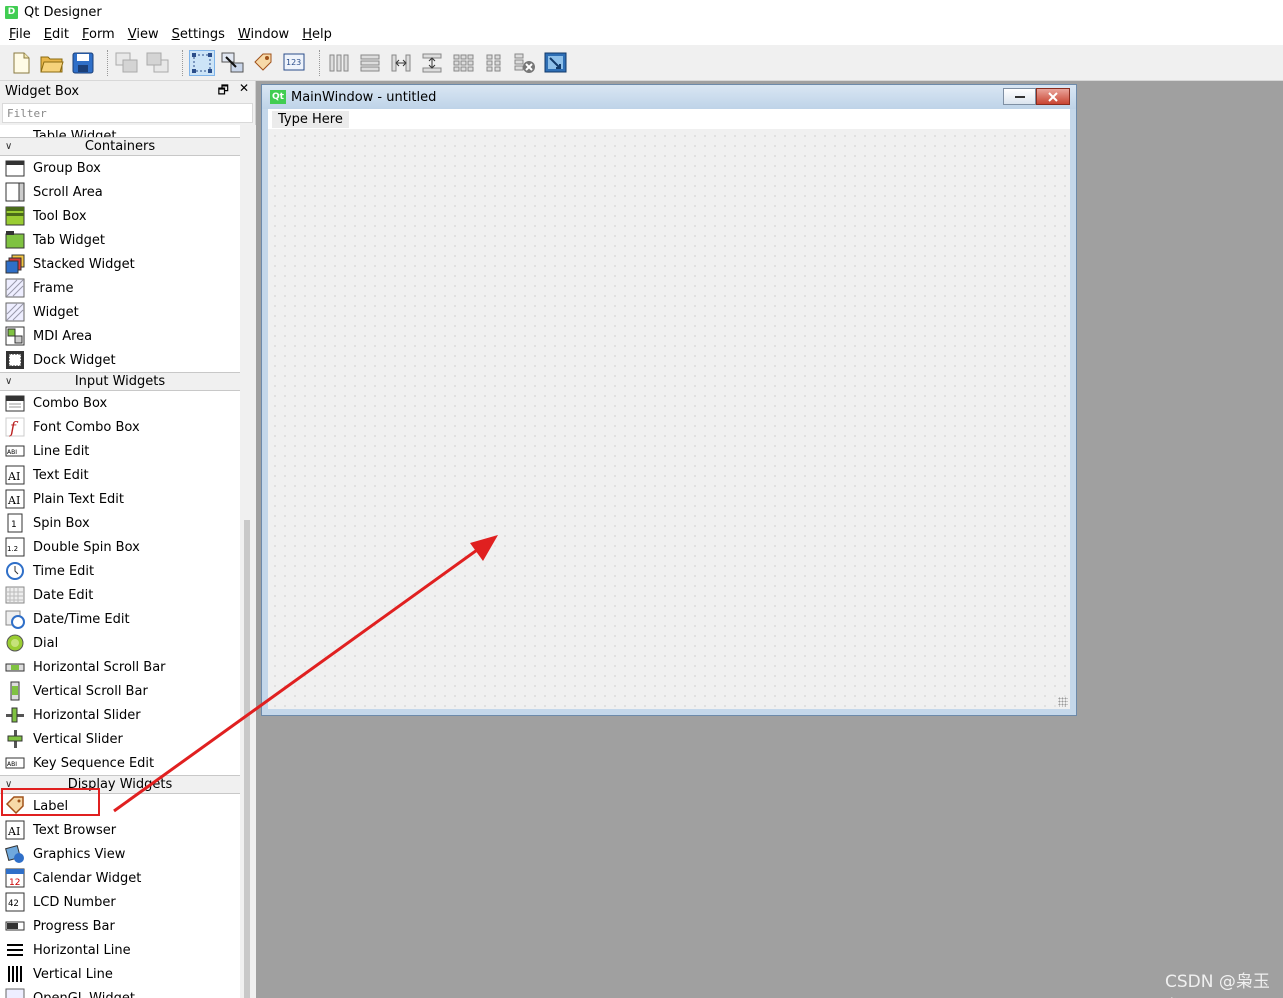 This screenshot has width=1283, height=998. What do you see at coordinates (264, 63) in the screenshot?
I see `edit-buddies-icon` at bounding box center [264, 63].